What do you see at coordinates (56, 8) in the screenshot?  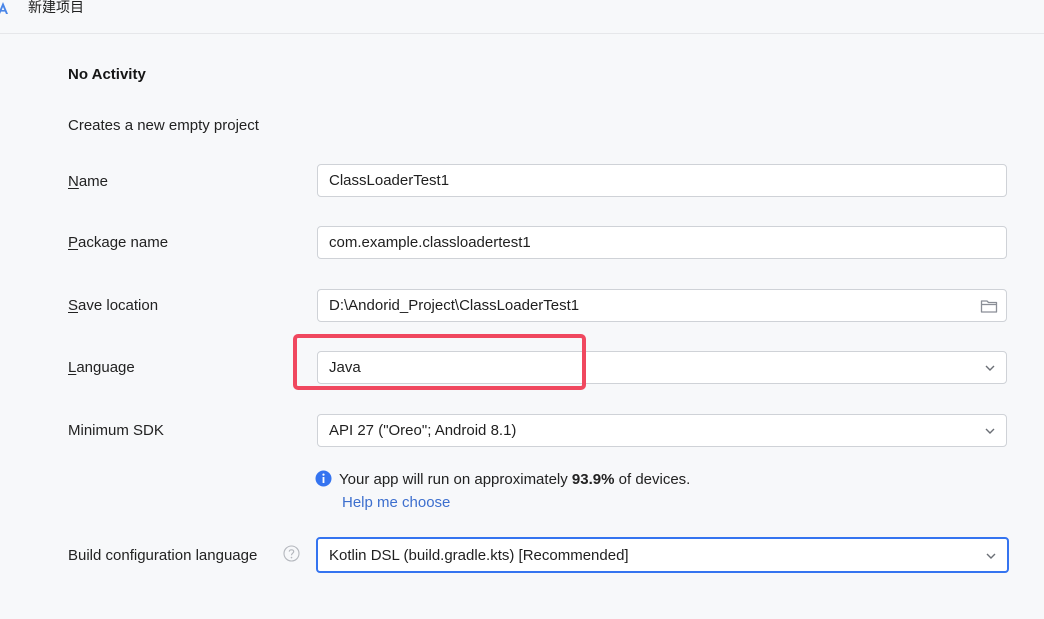 I see `window-title: 新建项目` at bounding box center [56, 8].